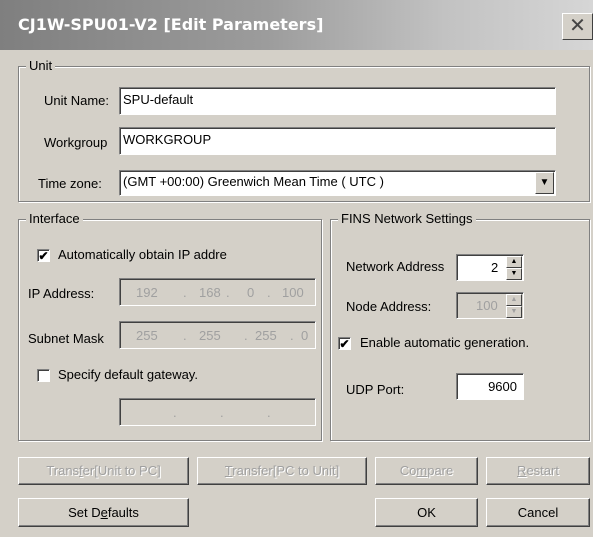  What do you see at coordinates (54, 219) in the screenshot?
I see `interface-group-legend: Interface` at bounding box center [54, 219].